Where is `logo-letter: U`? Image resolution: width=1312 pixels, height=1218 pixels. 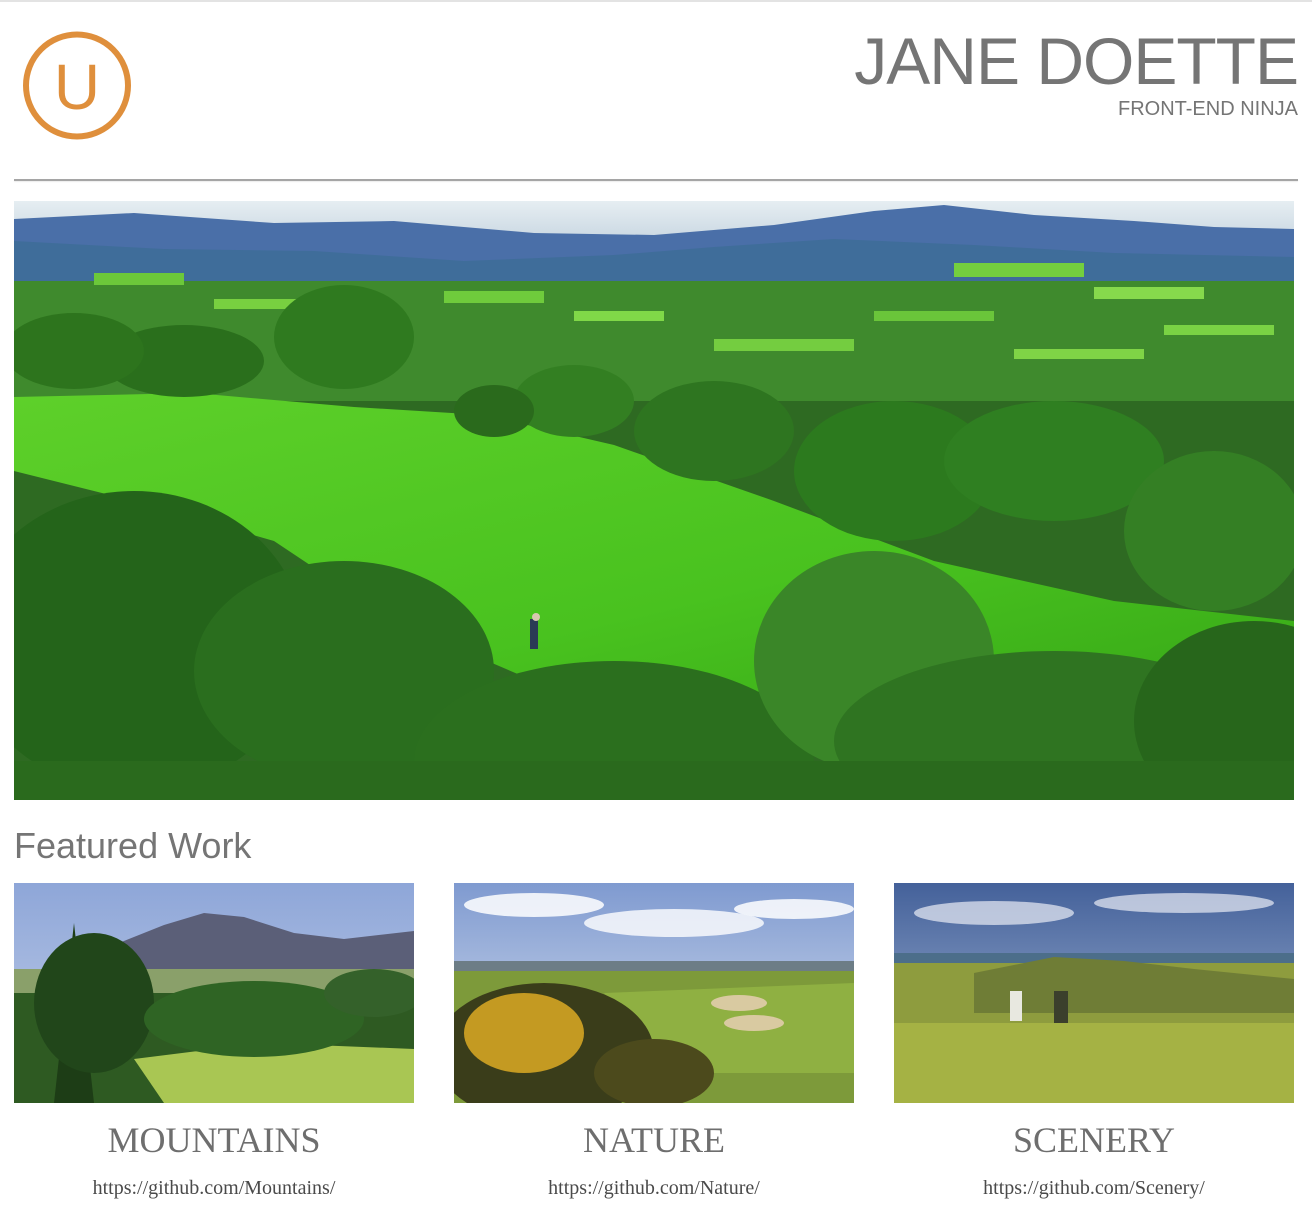 logo-letter: U is located at coordinates (77, 87).